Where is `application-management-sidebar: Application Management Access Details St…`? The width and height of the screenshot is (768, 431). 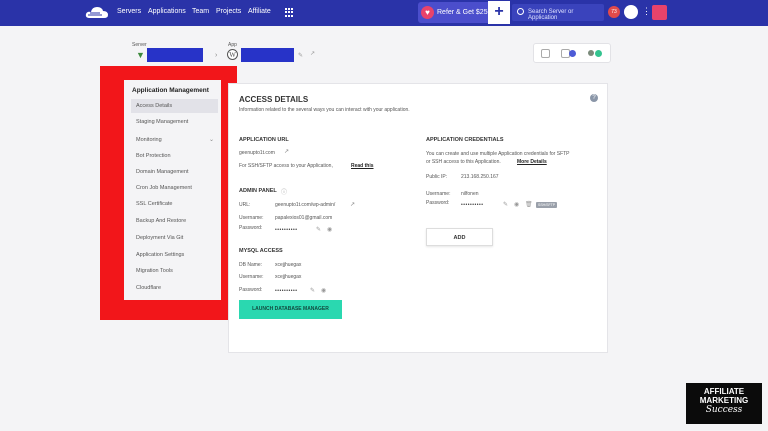
application-management-sidebar: Application Management Access Details St… is located at coordinates (172, 190).